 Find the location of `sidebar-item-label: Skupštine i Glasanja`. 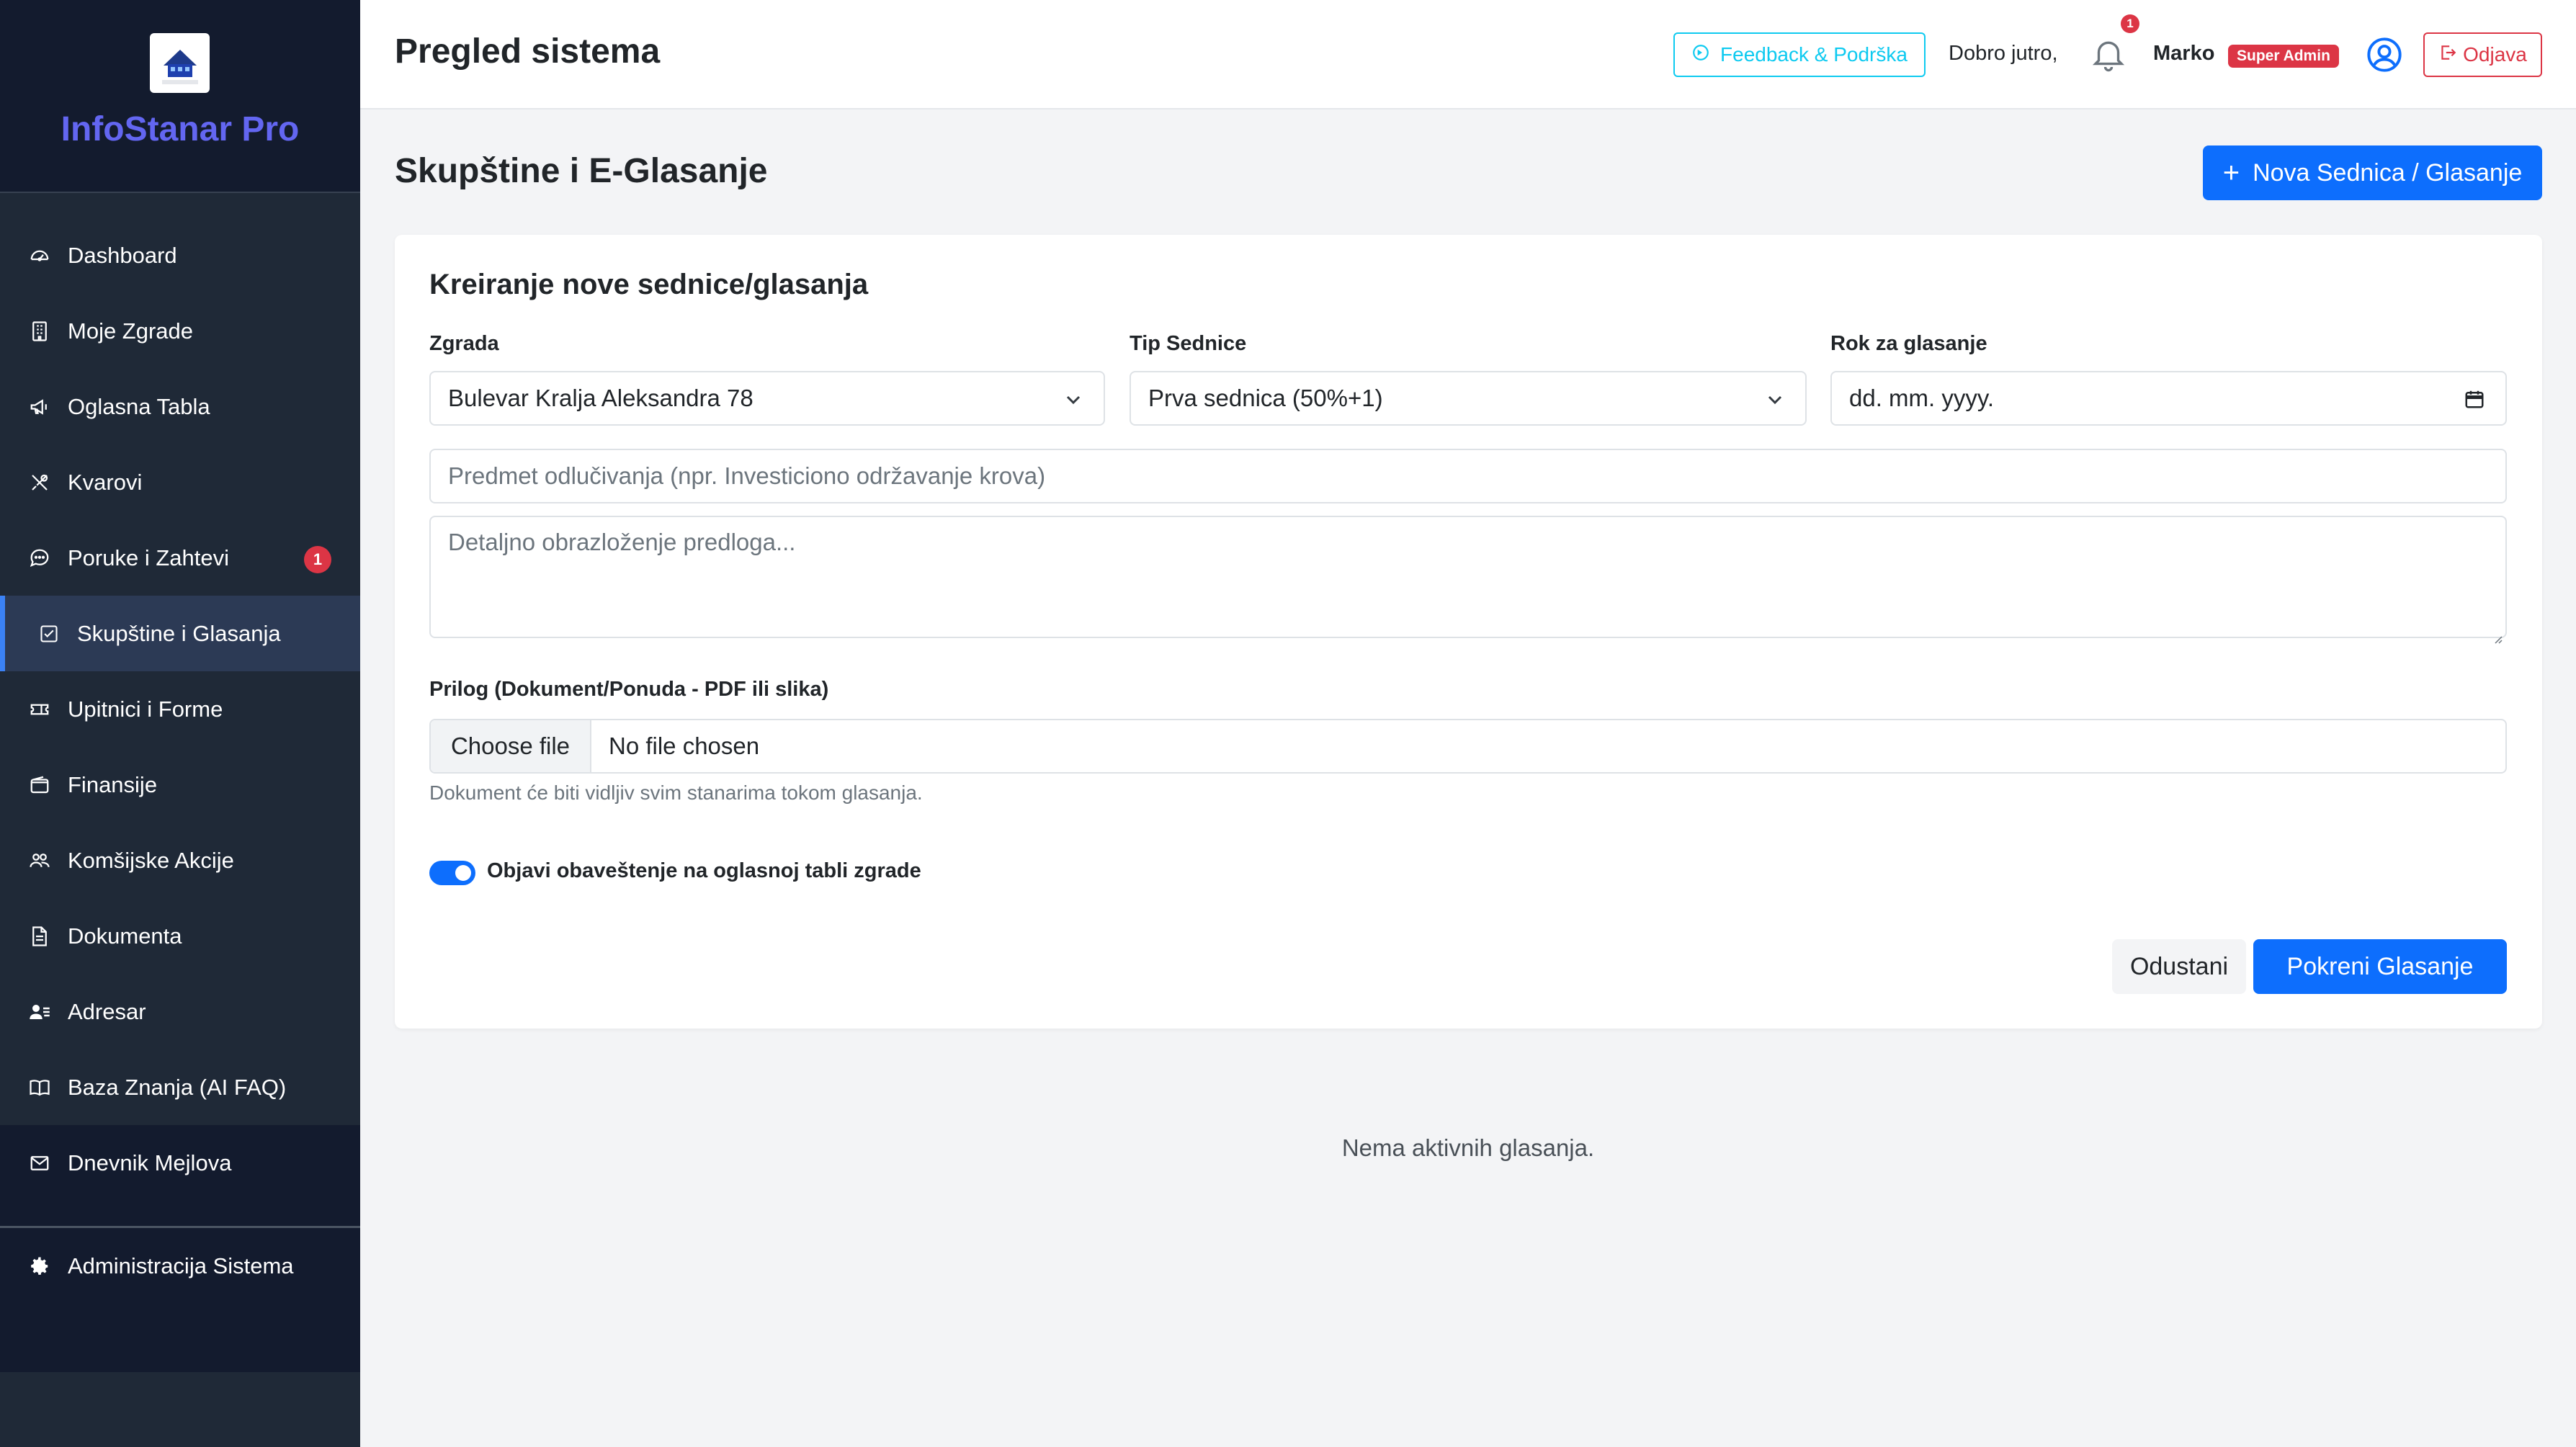

sidebar-item-label: Skupštine i Glasanja is located at coordinates (179, 633).